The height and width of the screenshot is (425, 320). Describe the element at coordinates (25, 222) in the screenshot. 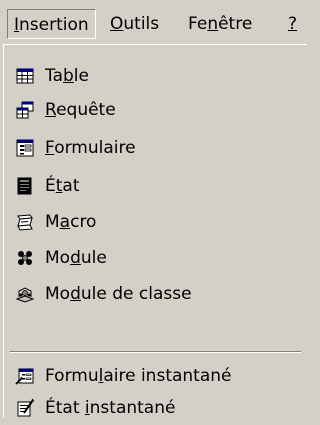

I see `macro-icon` at that location.